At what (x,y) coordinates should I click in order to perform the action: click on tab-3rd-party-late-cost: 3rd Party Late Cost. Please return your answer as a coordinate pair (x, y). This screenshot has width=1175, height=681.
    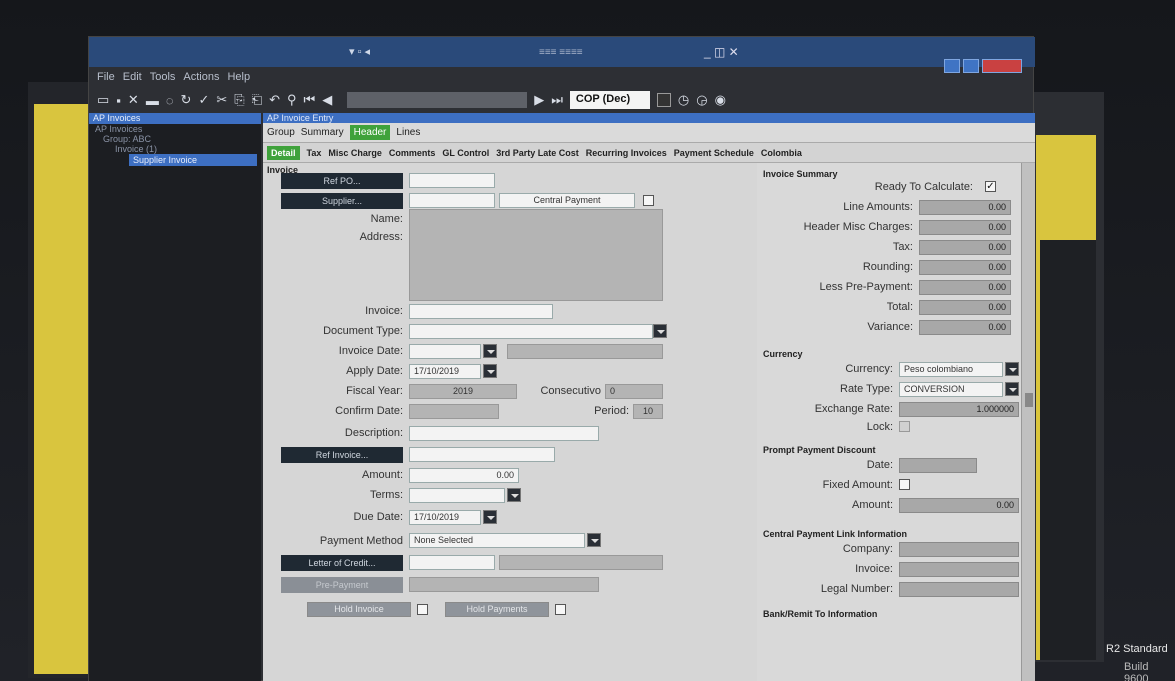
    Looking at the image, I should click on (537, 153).